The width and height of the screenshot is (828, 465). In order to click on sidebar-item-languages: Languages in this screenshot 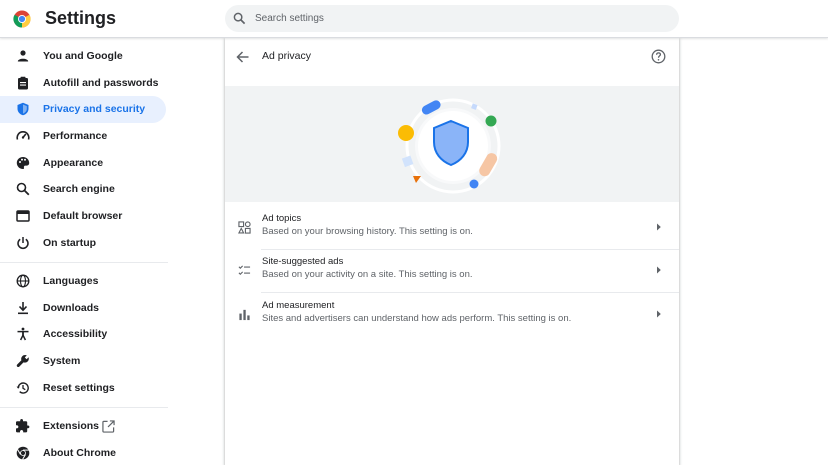, I will do `click(83, 281)`.